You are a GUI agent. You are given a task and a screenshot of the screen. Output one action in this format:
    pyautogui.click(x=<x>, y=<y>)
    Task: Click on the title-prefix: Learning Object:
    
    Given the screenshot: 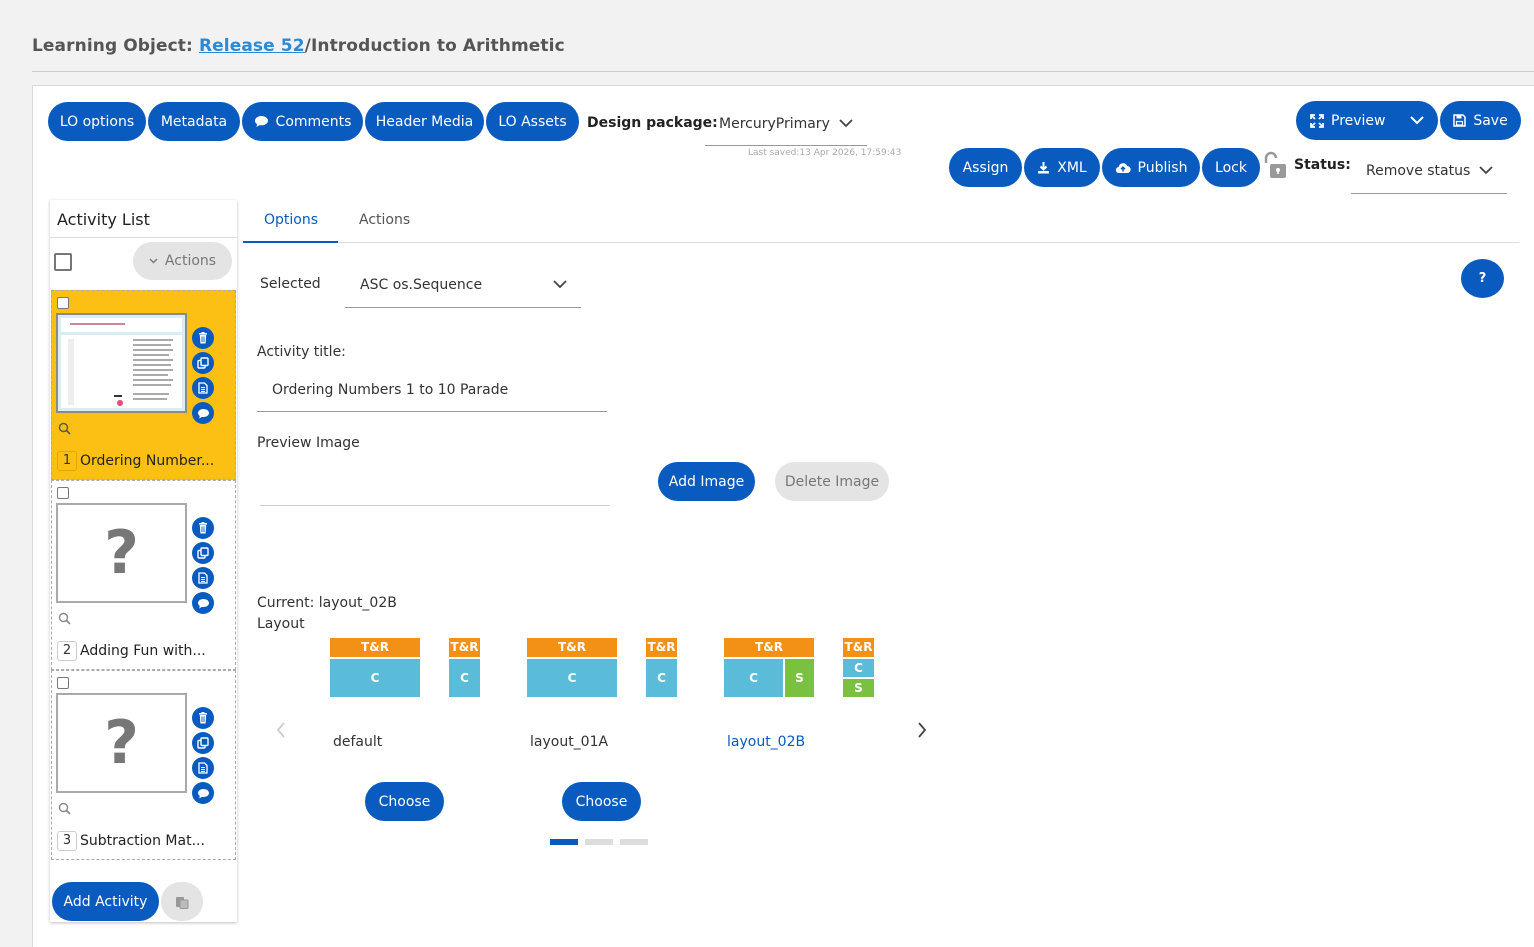 What is the action you would take?
    pyautogui.click(x=112, y=46)
    